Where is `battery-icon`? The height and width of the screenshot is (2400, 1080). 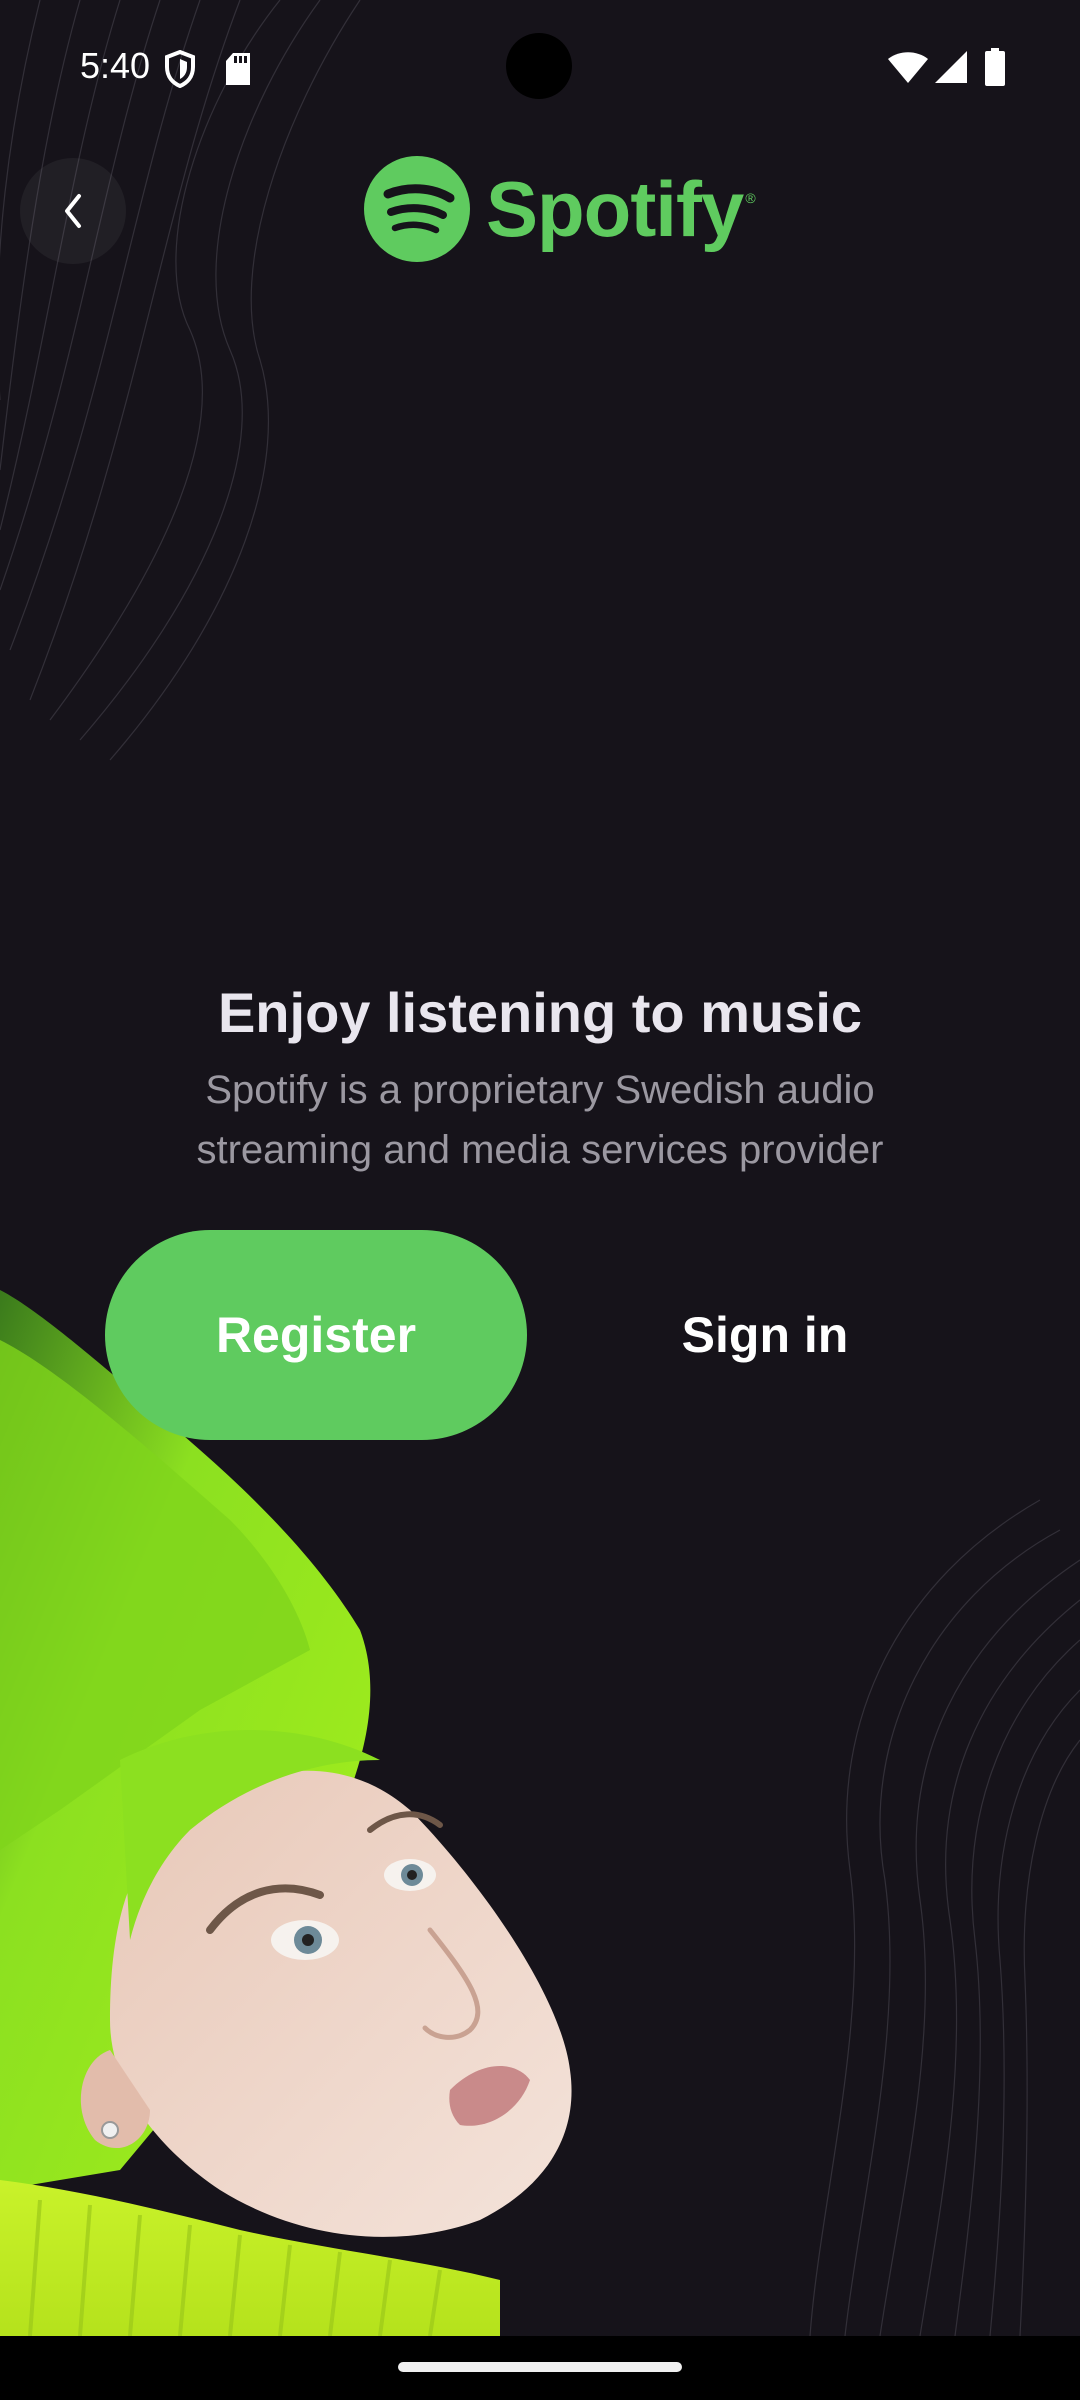 battery-icon is located at coordinates (995, 67).